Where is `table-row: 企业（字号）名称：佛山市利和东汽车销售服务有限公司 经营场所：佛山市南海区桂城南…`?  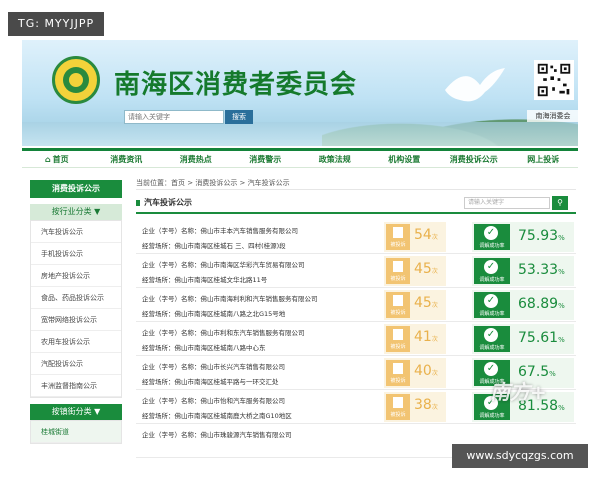
table-row: 企业（字号）名称：佛山市利和东汽车销售服务有限公司 经营场所：佛山市南海区桂城南… is located at coordinates (356, 339).